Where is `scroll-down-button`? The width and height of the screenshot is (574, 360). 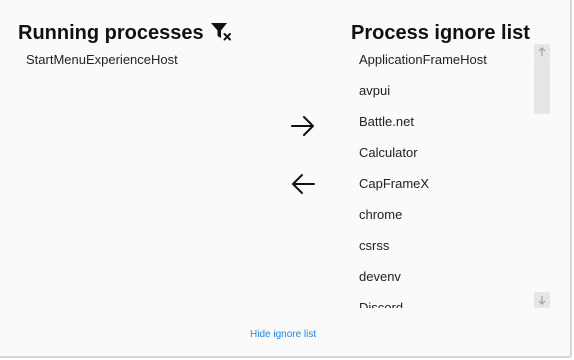 scroll-down-button is located at coordinates (542, 300).